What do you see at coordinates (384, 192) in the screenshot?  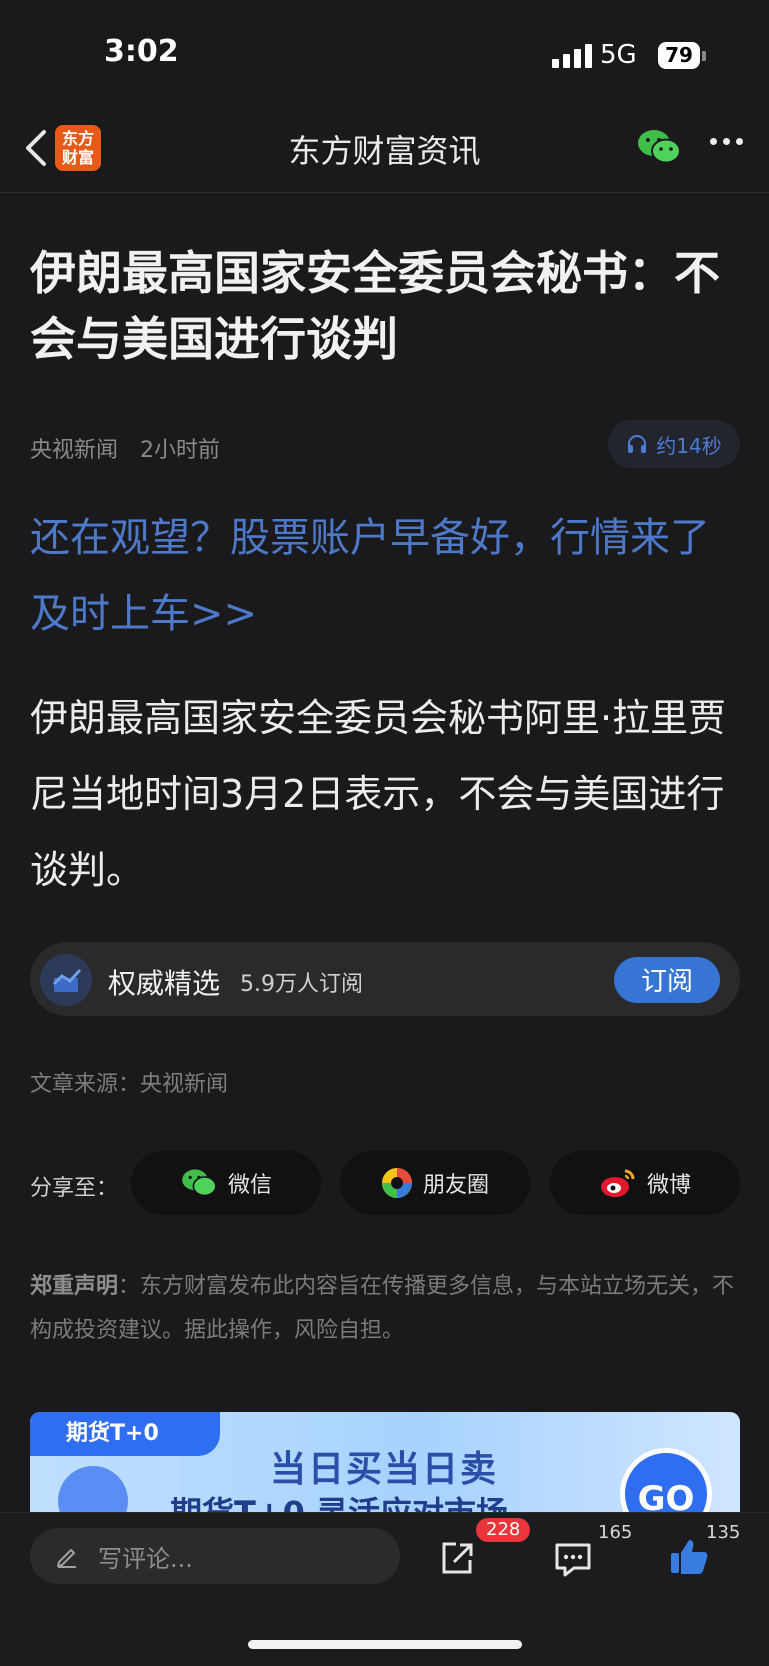 I see `nav-divider` at bounding box center [384, 192].